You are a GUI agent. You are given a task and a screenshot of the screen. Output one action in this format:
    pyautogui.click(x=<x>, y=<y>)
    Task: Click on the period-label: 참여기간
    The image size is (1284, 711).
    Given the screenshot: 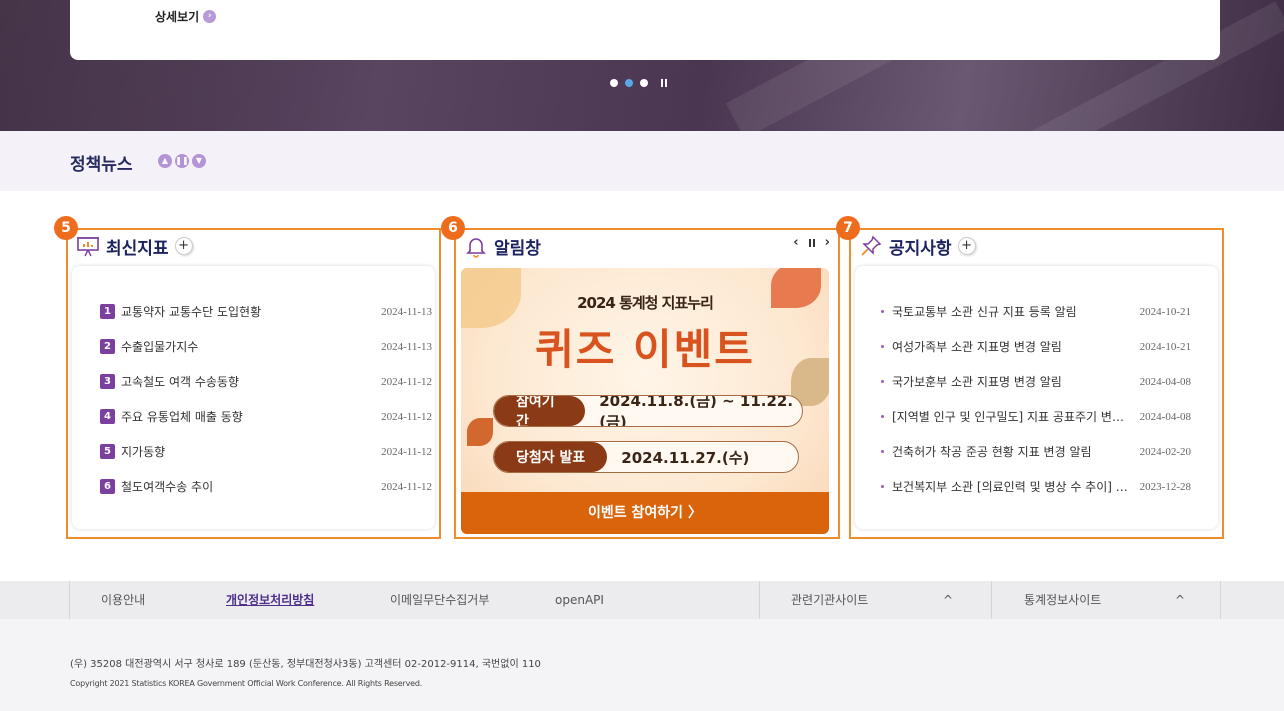 What is the action you would take?
    pyautogui.click(x=540, y=411)
    